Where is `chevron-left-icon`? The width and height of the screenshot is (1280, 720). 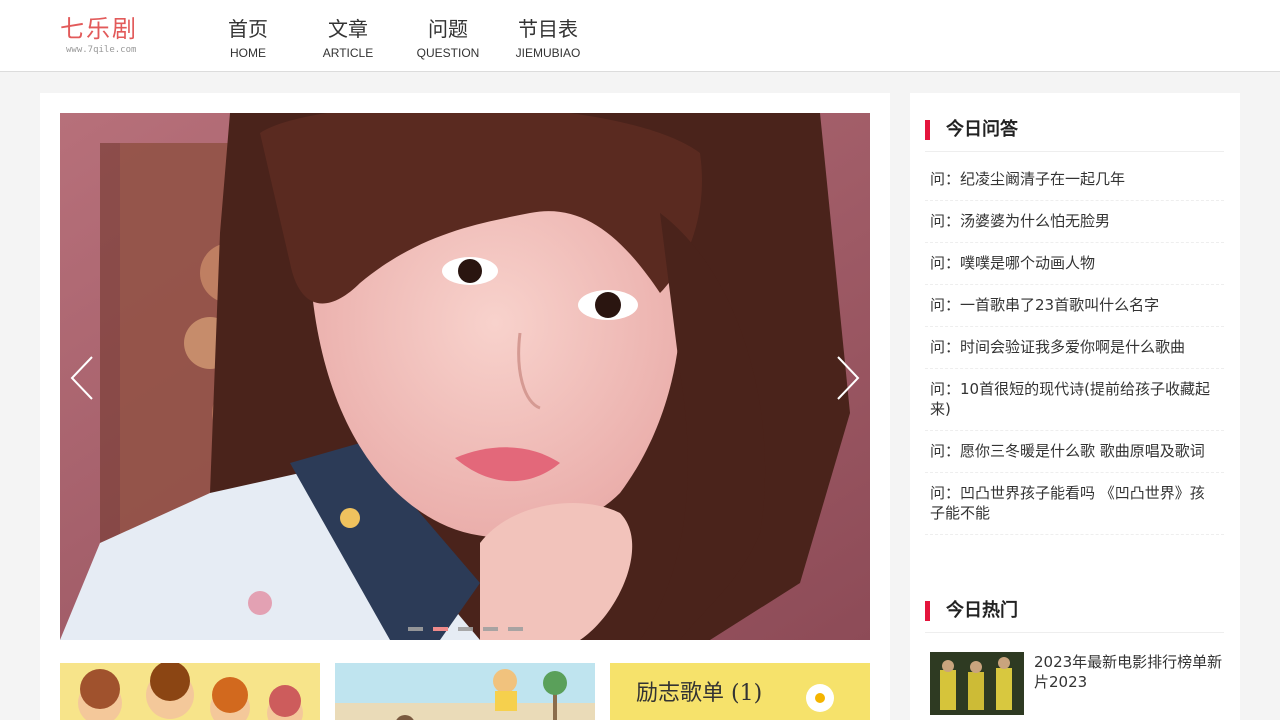 chevron-left-icon is located at coordinates (81, 378).